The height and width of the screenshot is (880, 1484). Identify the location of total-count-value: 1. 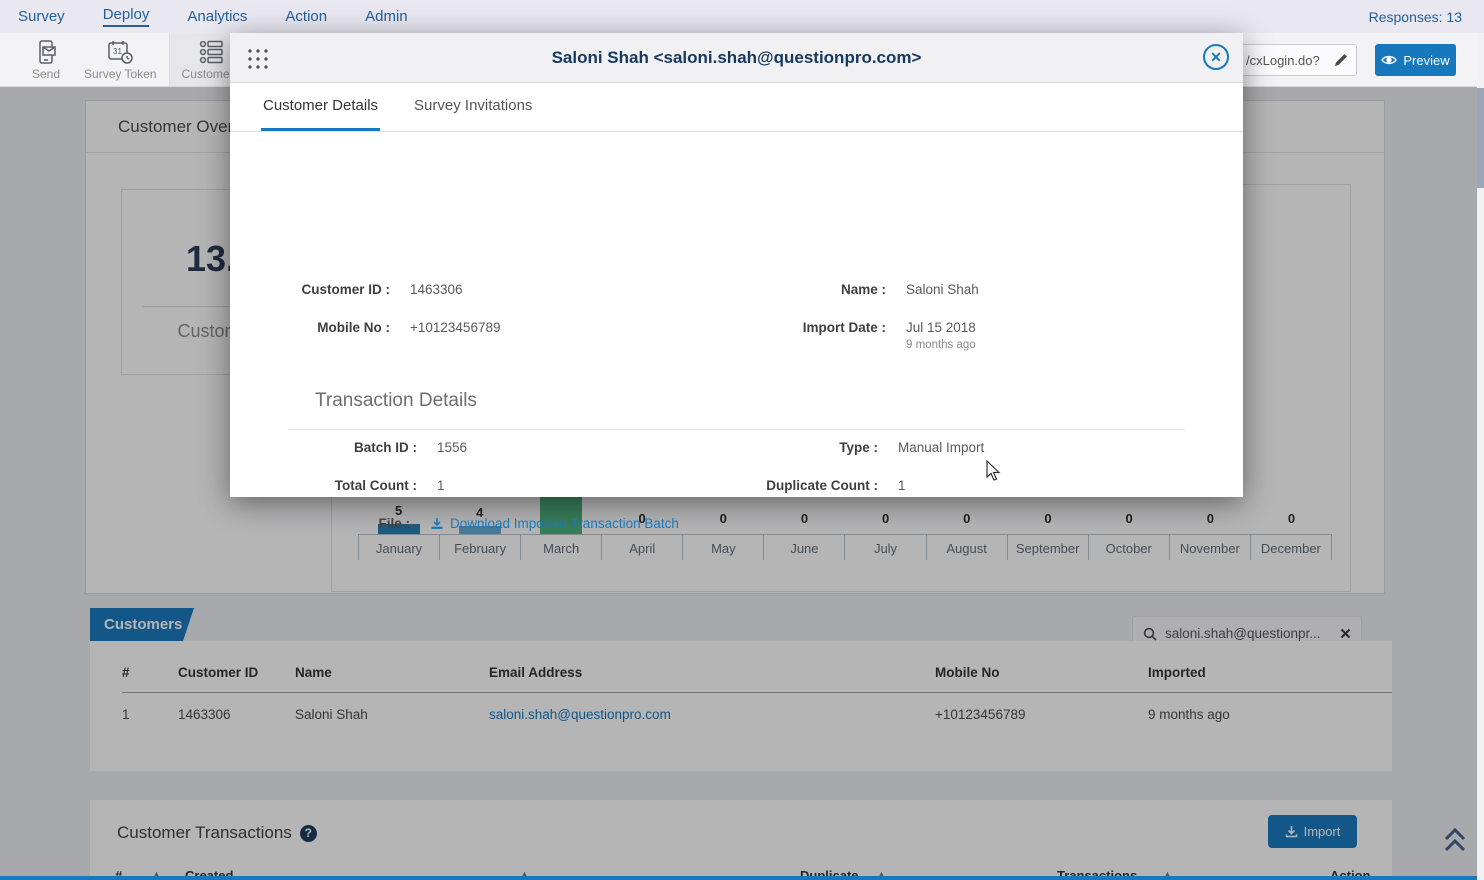
(441, 485).